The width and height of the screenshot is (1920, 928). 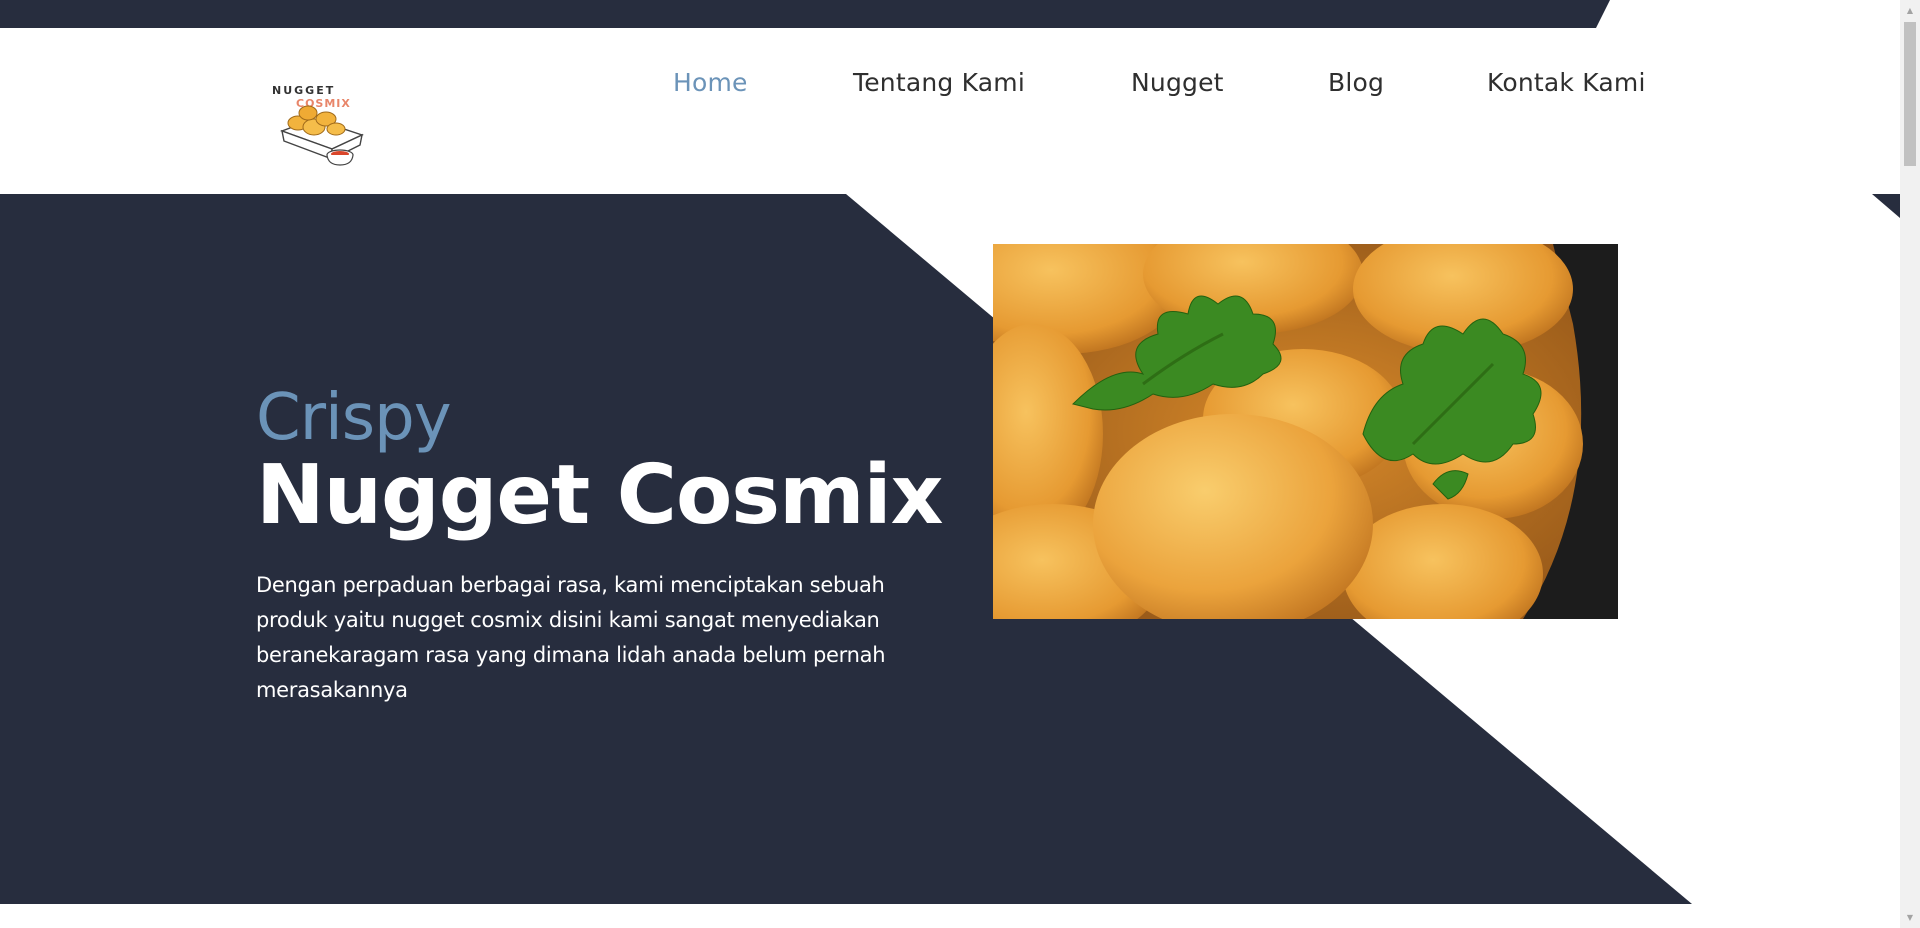 What do you see at coordinates (1910, 464) in the screenshot?
I see `scrollbar: ▲ ▼` at bounding box center [1910, 464].